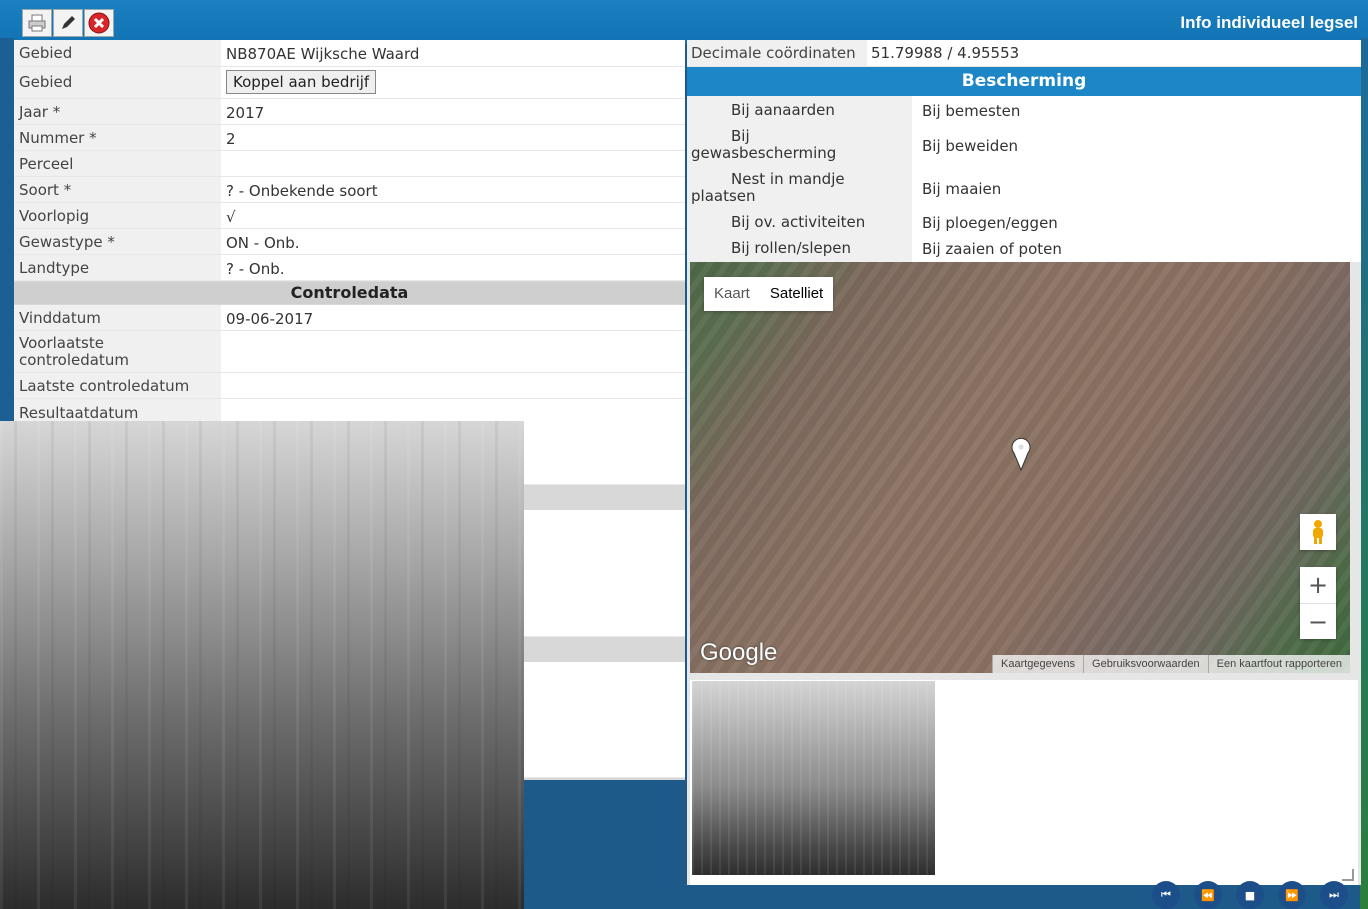 The image size is (1368, 909). What do you see at coordinates (1021, 456) in the screenshot?
I see `map-marker-icon` at bounding box center [1021, 456].